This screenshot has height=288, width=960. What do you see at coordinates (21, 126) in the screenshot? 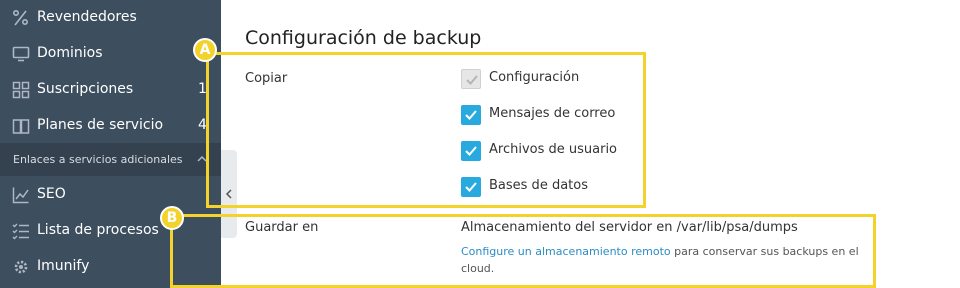
I see `book-icon` at bounding box center [21, 126].